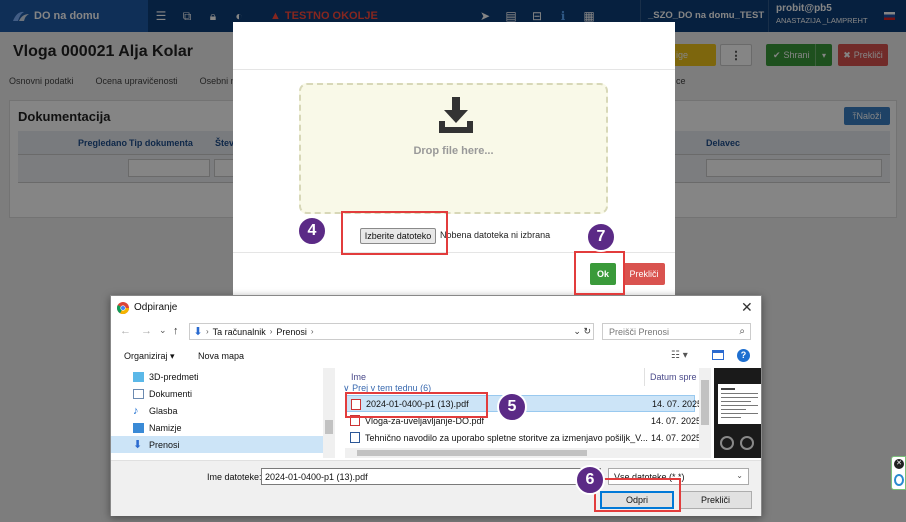 Image resolution: width=906 pixels, height=522 pixels. I want to click on back-arrow-icon: ←, so click(125, 331).